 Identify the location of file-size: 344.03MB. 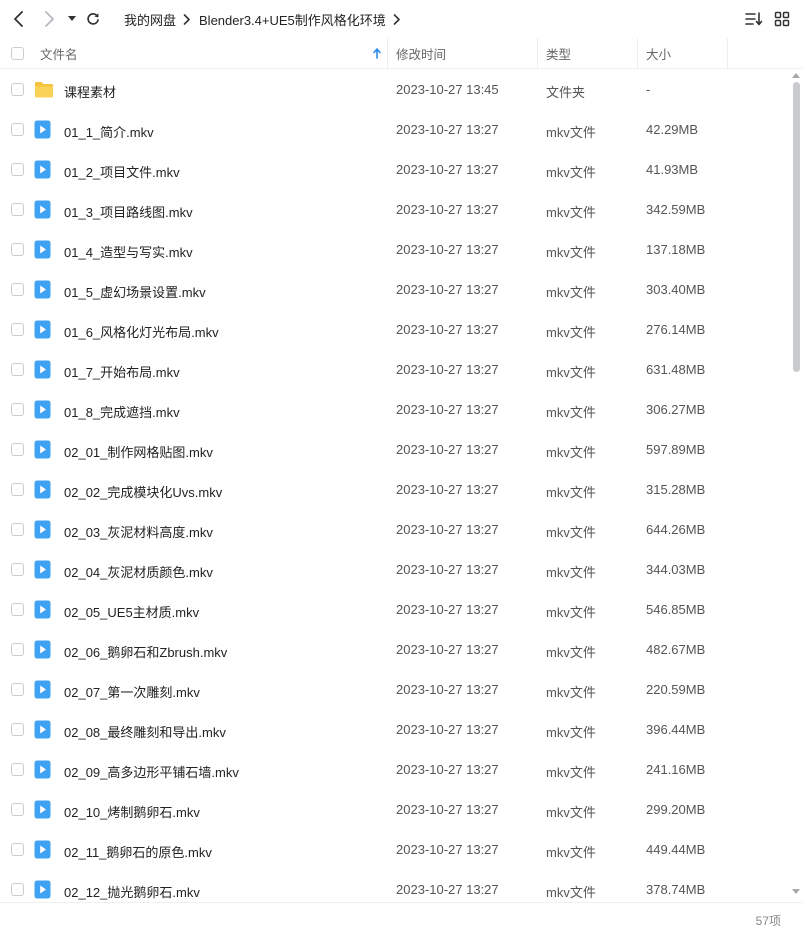
(676, 569).